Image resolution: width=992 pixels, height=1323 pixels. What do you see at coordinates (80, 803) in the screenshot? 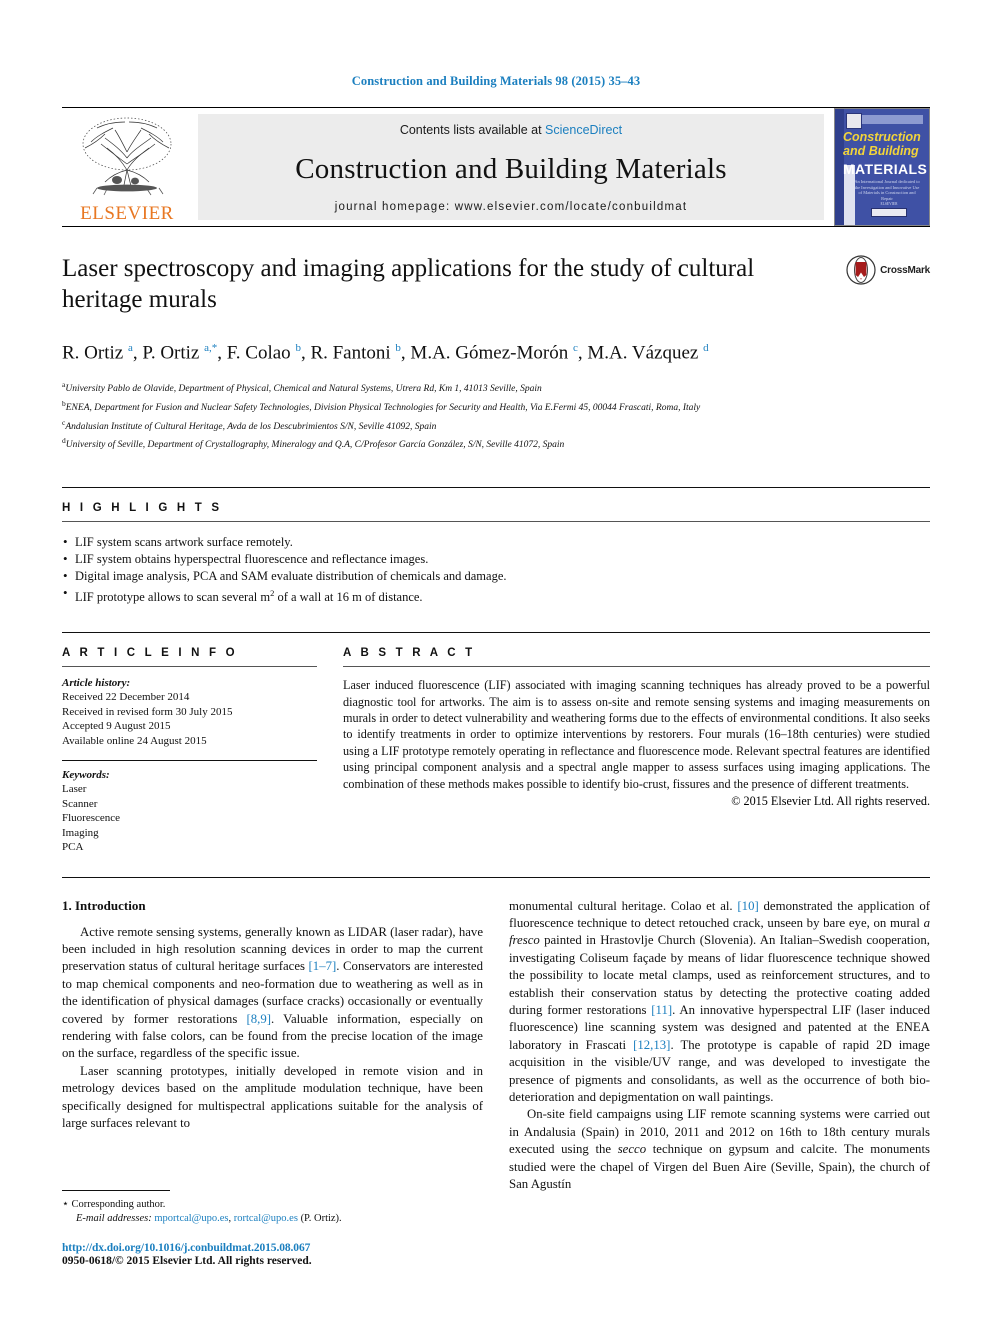
I see `keyword-item: Scanner` at bounding box center [80, 803].